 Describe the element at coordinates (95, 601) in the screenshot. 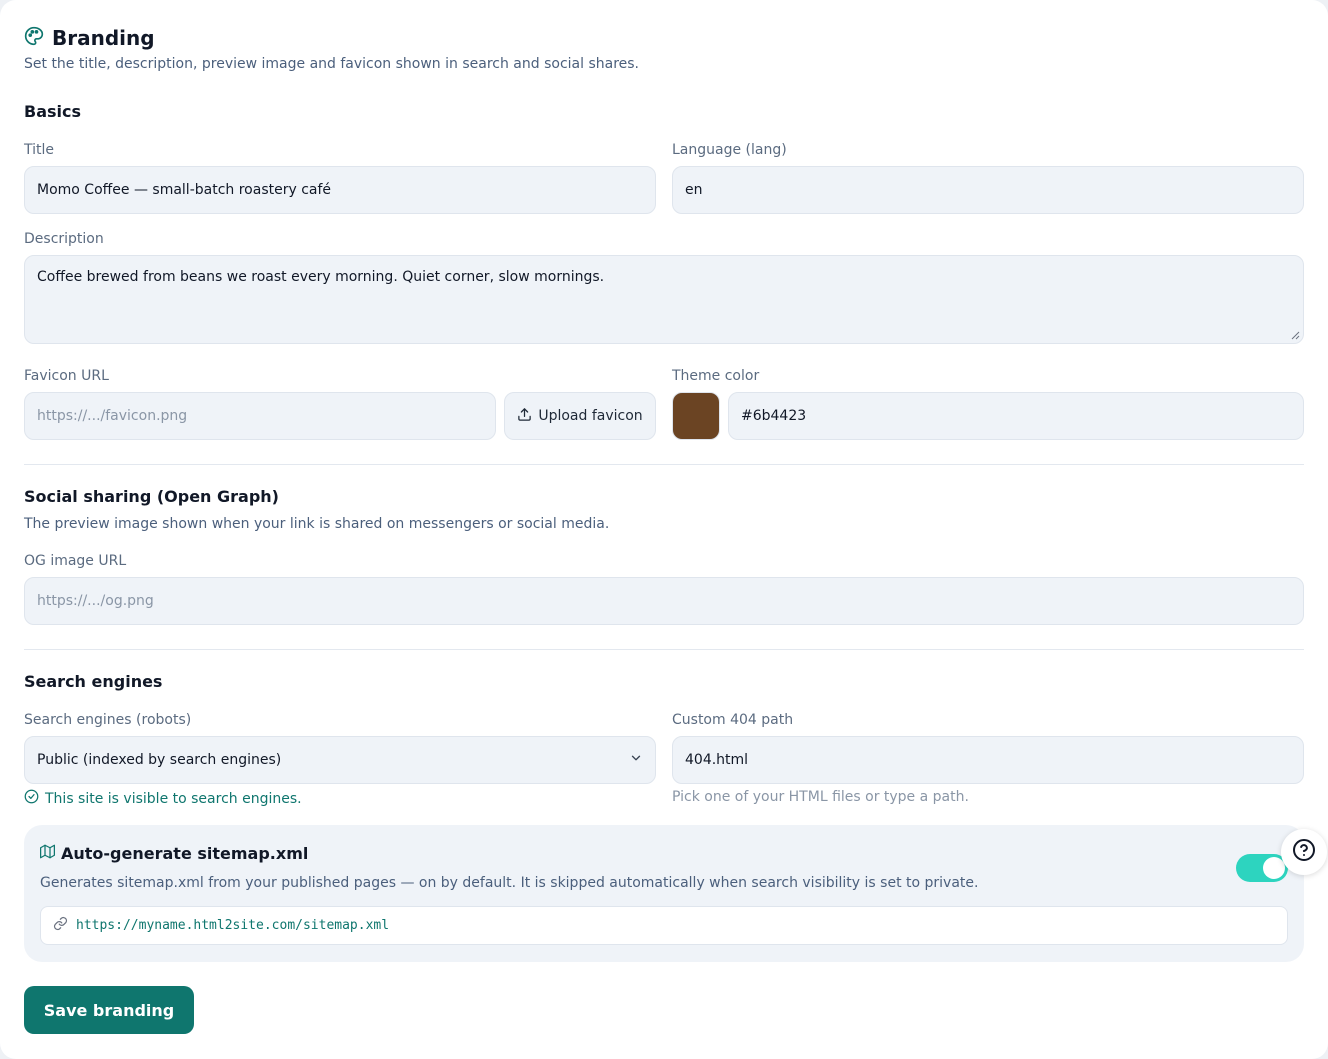

I see `og-image-placeholder: https://.../og.png` at that location.